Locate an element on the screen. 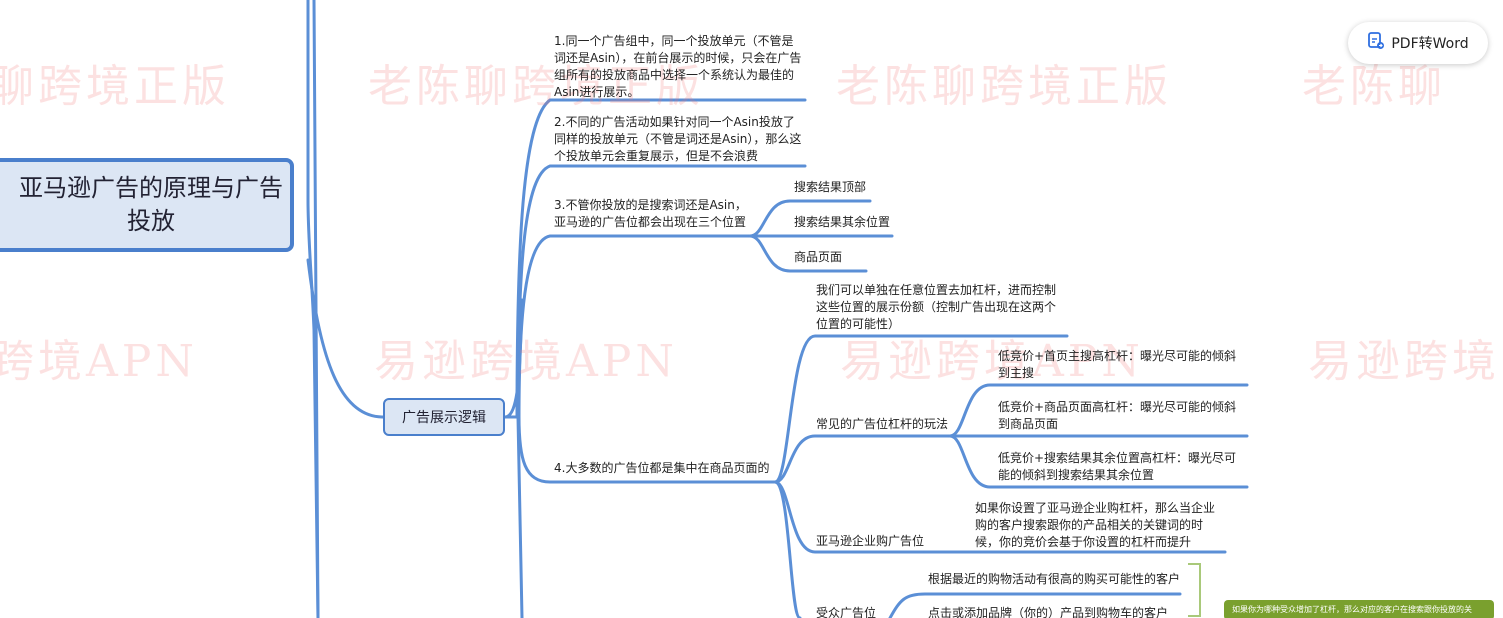 This screenshot has height=618, width=1503. topic-p3-child-3: 商品页面 is located at coordinates (818, 257).